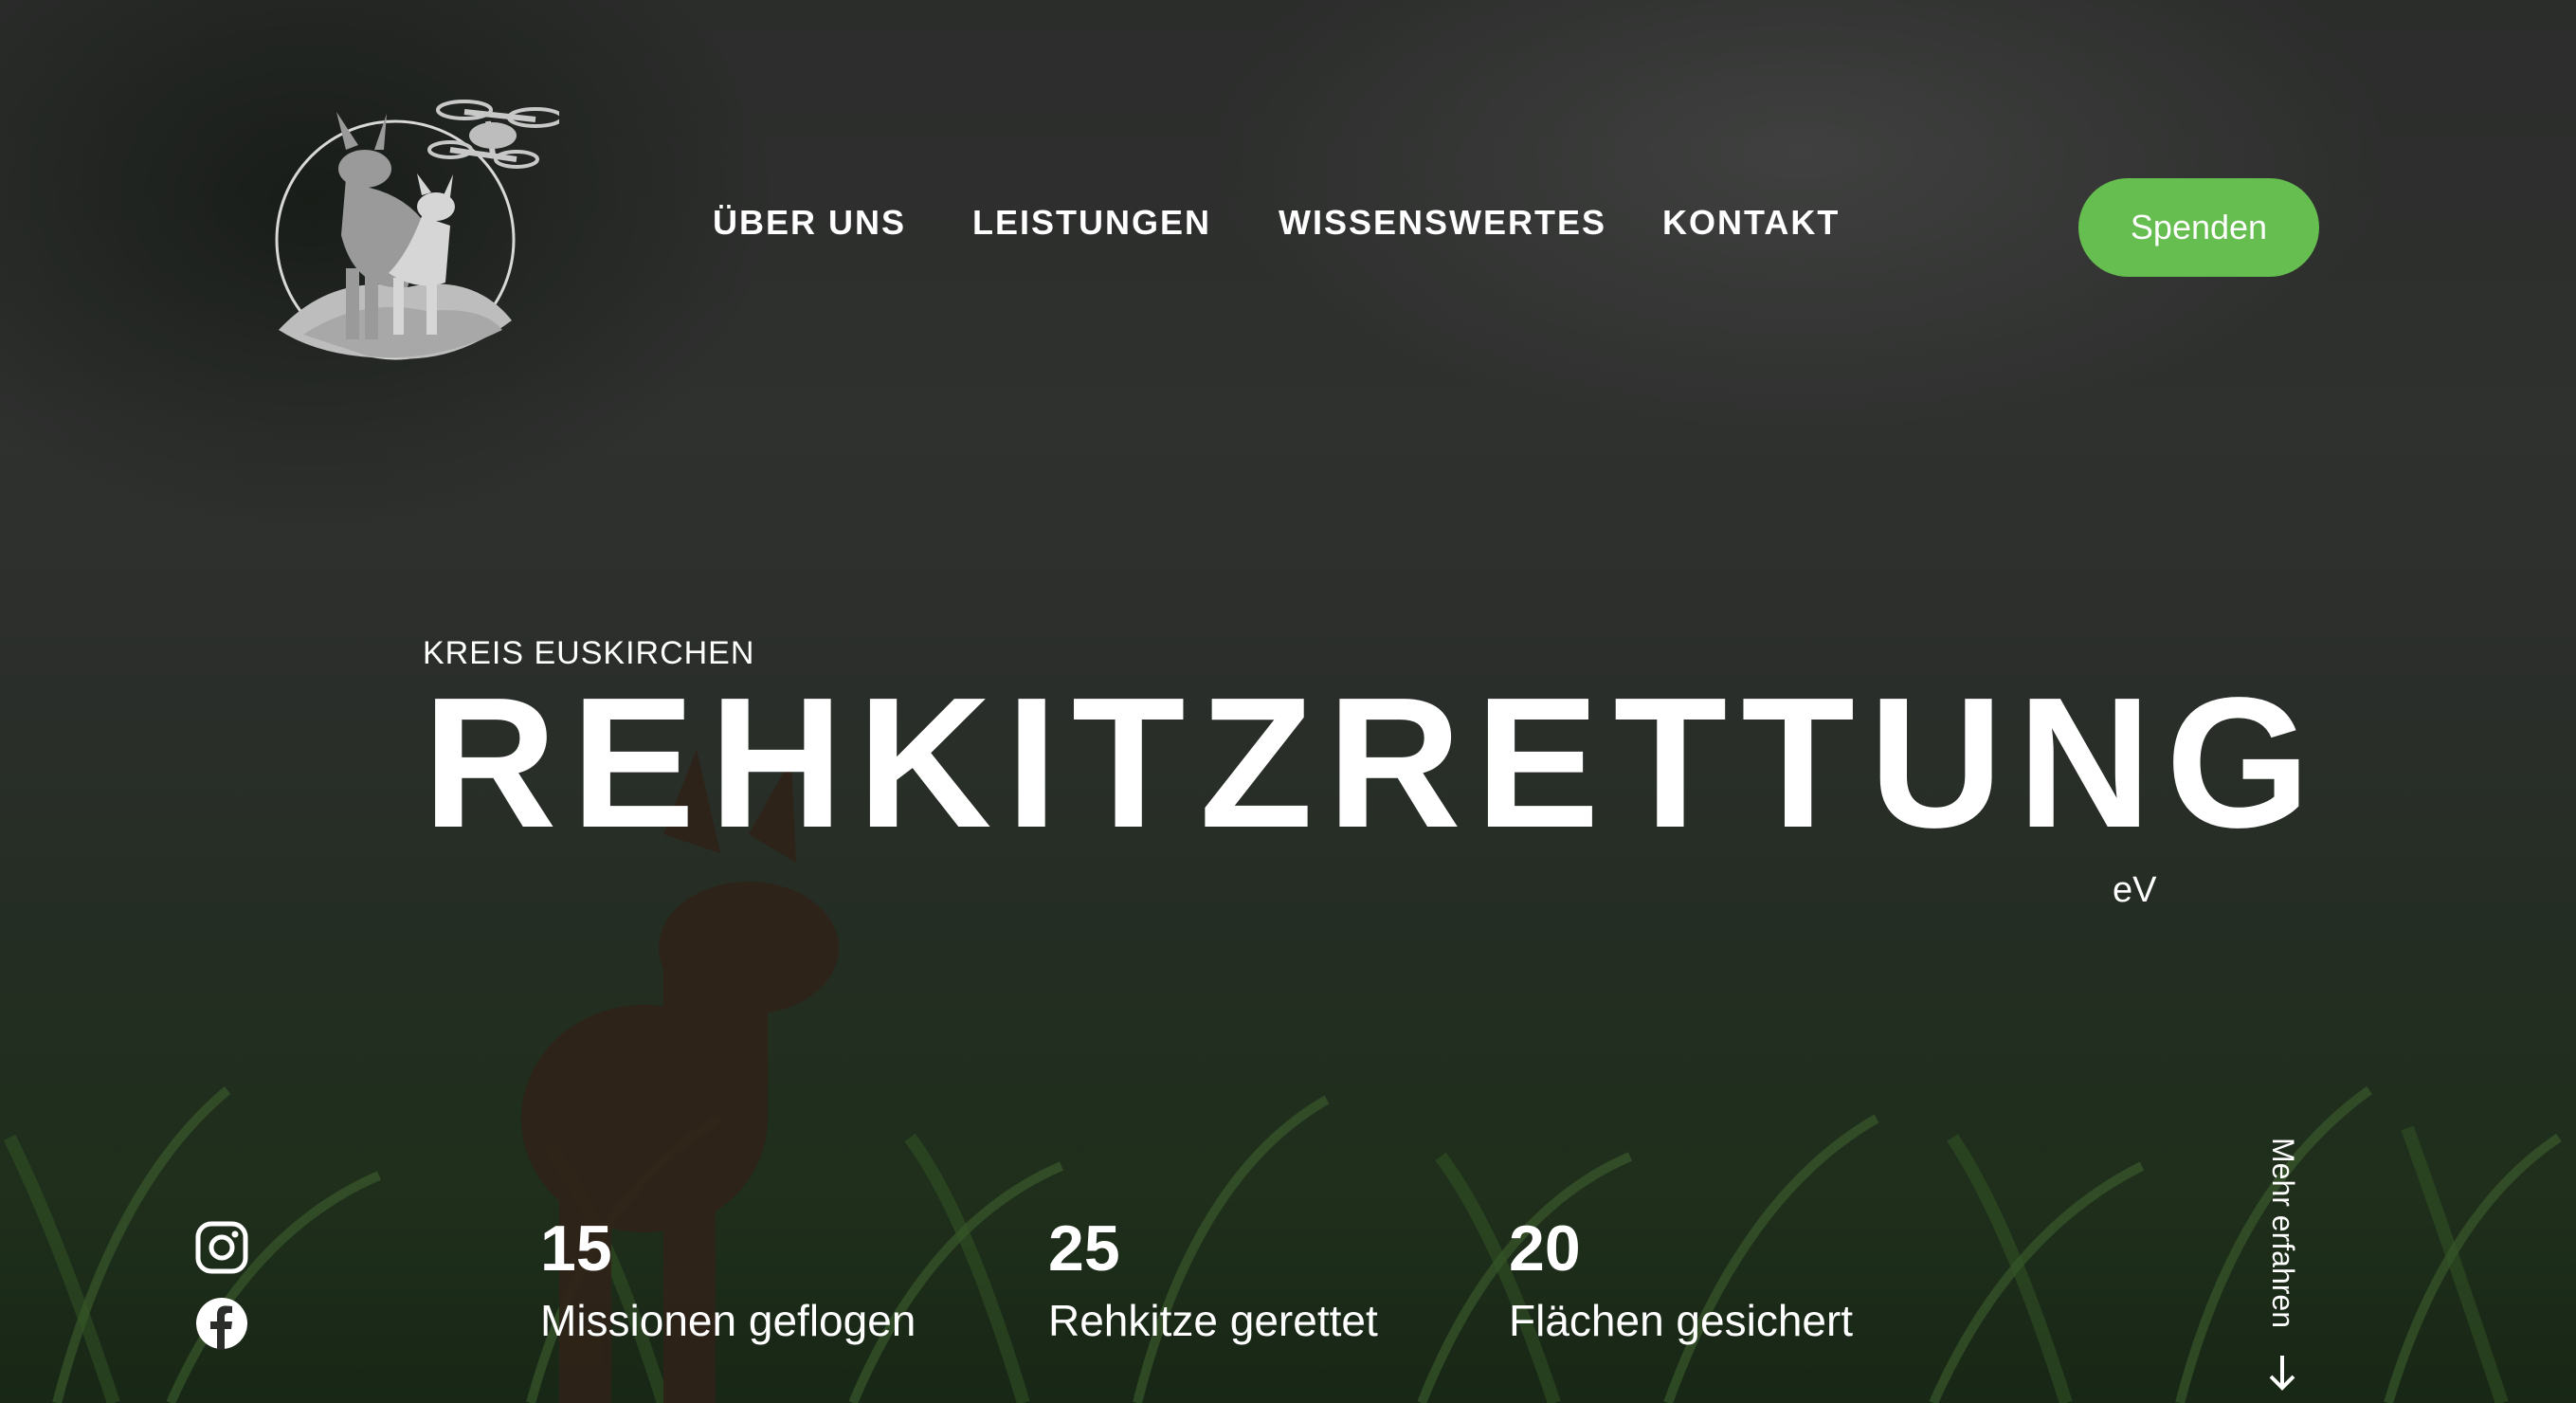 The height and width of the screenshot is (1403, 2576). Describe the element at coordinates (419, 230) in the screenshot. I see `deer-drone-logo-icon` at that location.